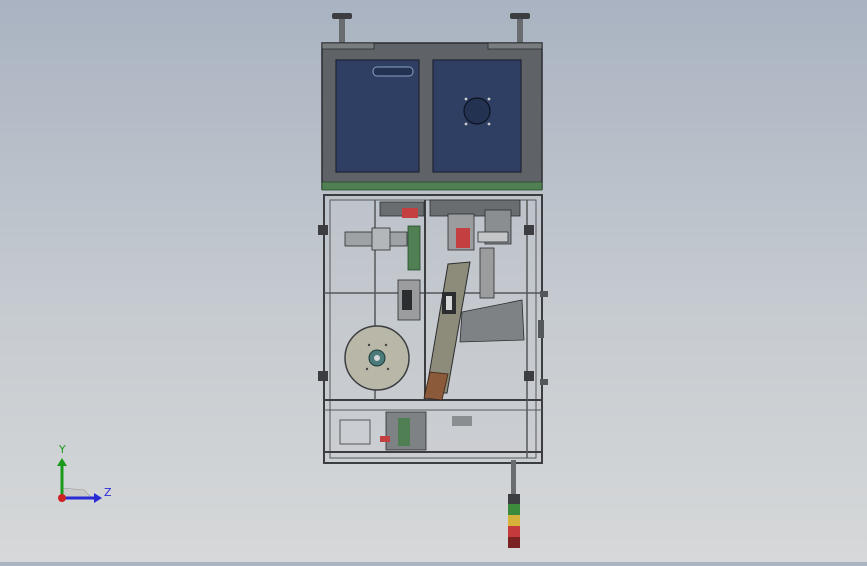  I want to click on y-axis-label: Y, so click(62, 449).